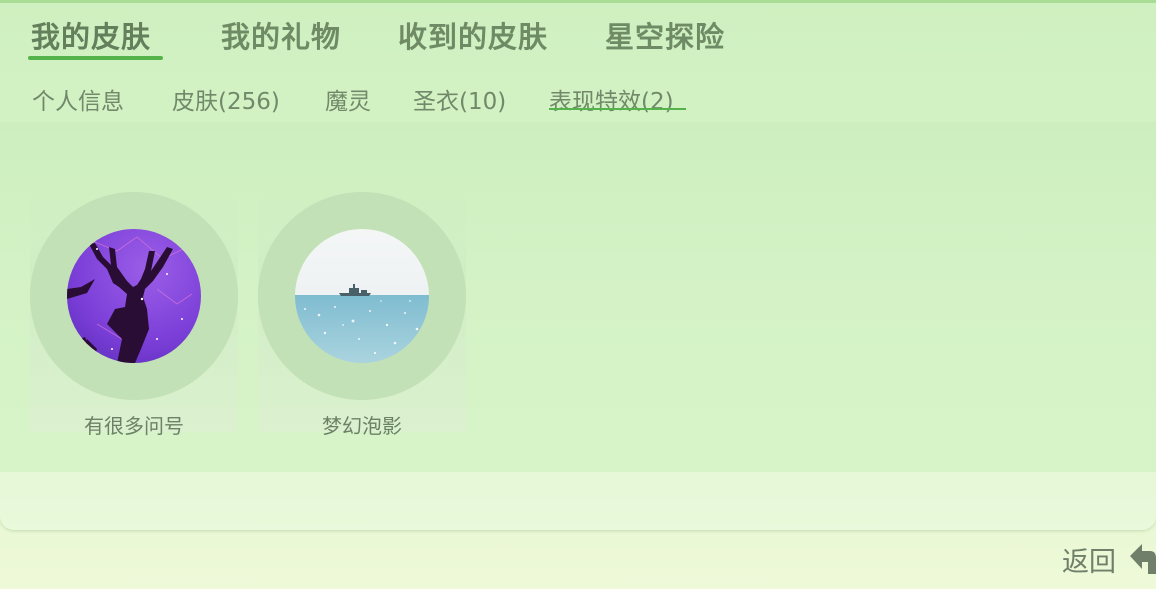 The height and width of the screenshot is (589, 1156). I want to click on effect-name-label: 梦幻泡影, so click(362, 426).